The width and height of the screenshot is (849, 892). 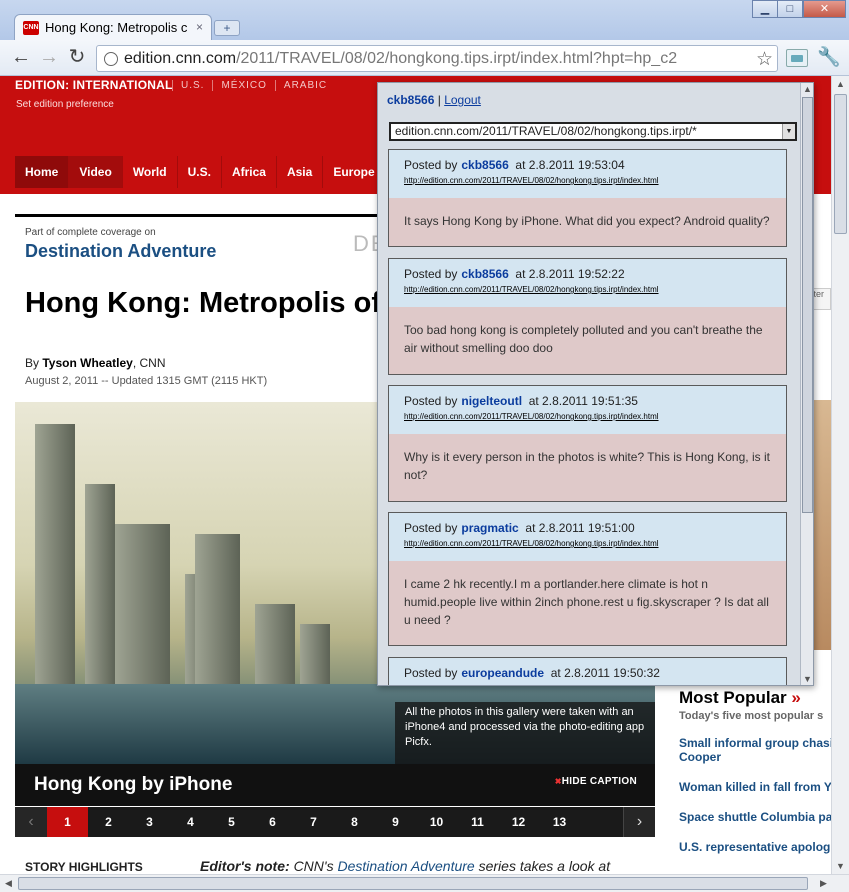 I want to click on author-name: Tyson Wheatley, so click(x=87, y=363).